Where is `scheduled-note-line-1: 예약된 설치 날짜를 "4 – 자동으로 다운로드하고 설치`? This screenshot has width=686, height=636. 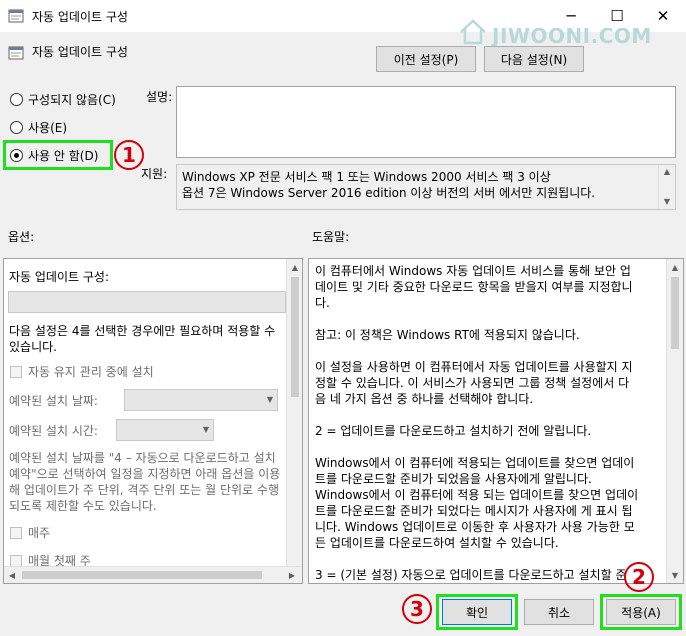
scheduled-note-line-1: 예약된 설치 날짜를 "4 – 자동으로 다운로드하고 설치 is located at coordinates (142, 458).